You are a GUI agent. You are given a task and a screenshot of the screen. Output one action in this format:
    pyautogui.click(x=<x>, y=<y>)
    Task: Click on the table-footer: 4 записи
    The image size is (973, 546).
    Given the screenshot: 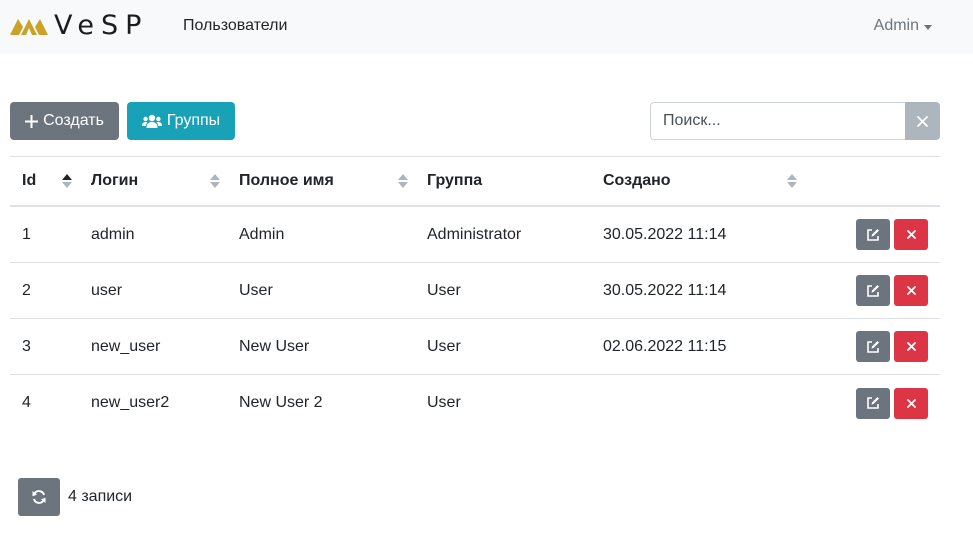 What is the action you would take?
    pyautogui.click(x=75, y=497)
    